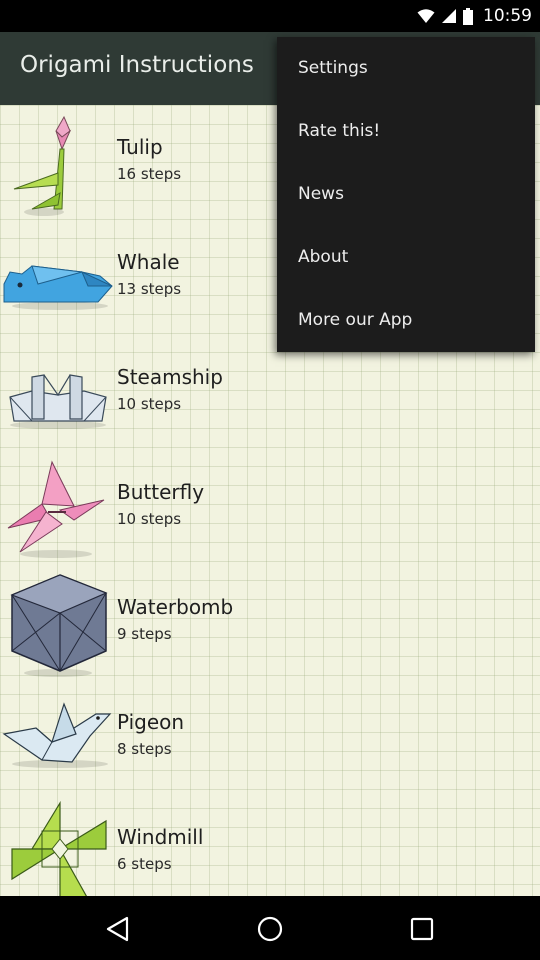 Image resolution: width=540 pixels, height=960 pixels. Describe the element at coordinates (422, 929) in the screenshot. I see `recents-icon` at that location.